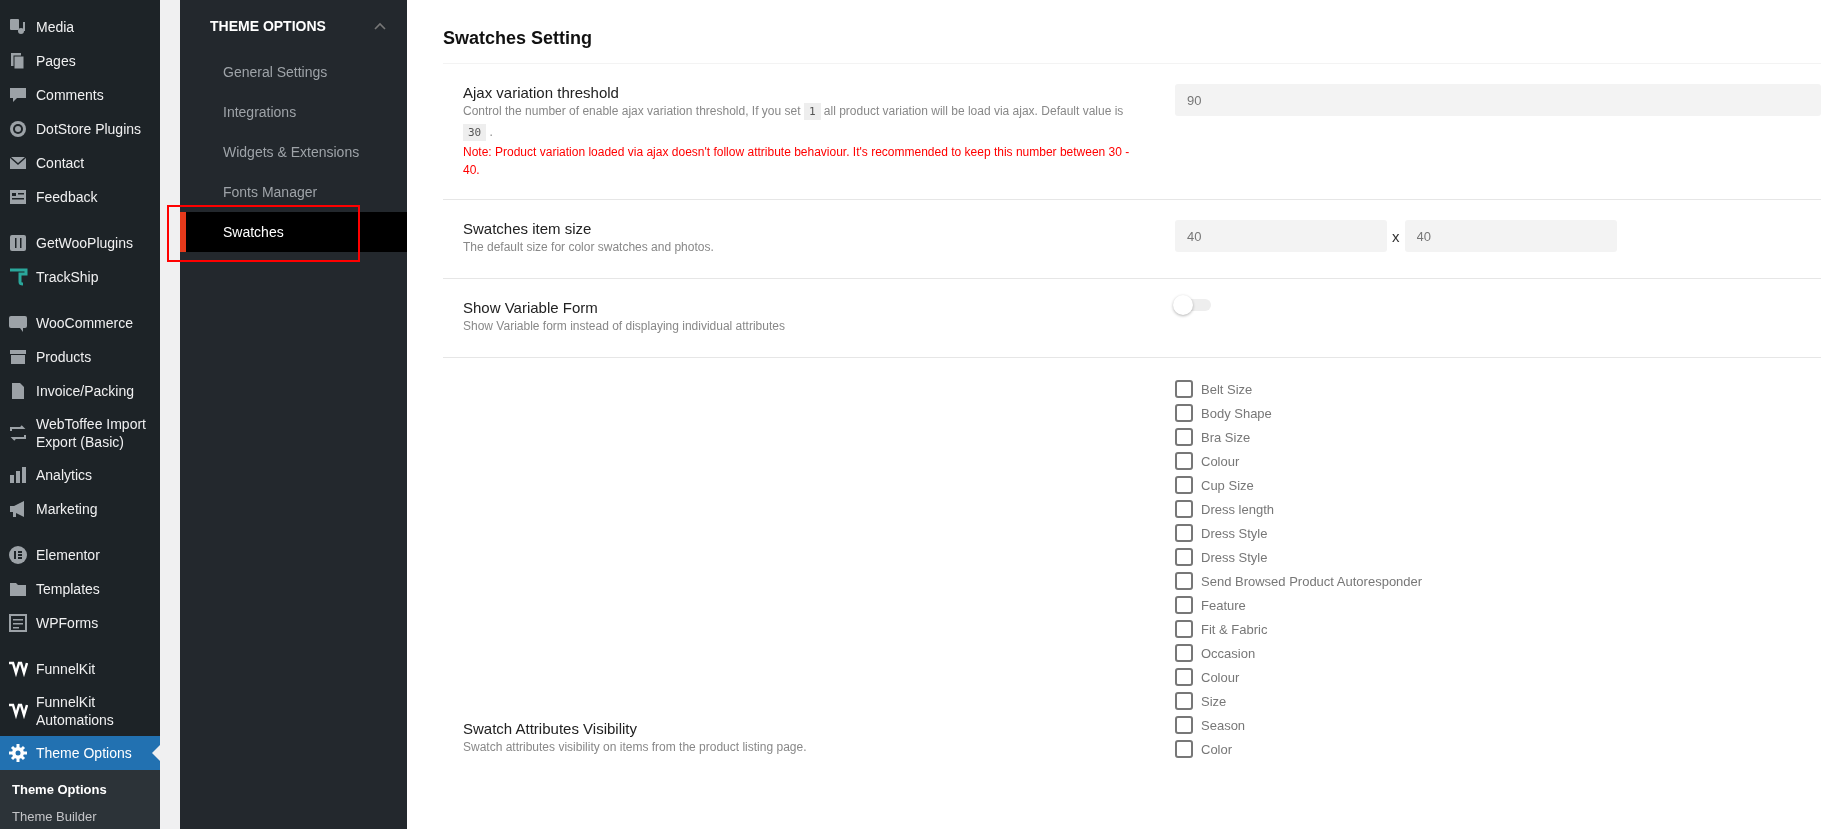 The height and width of the screenshot is (829, 1843). I want to click on admin-menu-item: Elementor, so click(80, 555).